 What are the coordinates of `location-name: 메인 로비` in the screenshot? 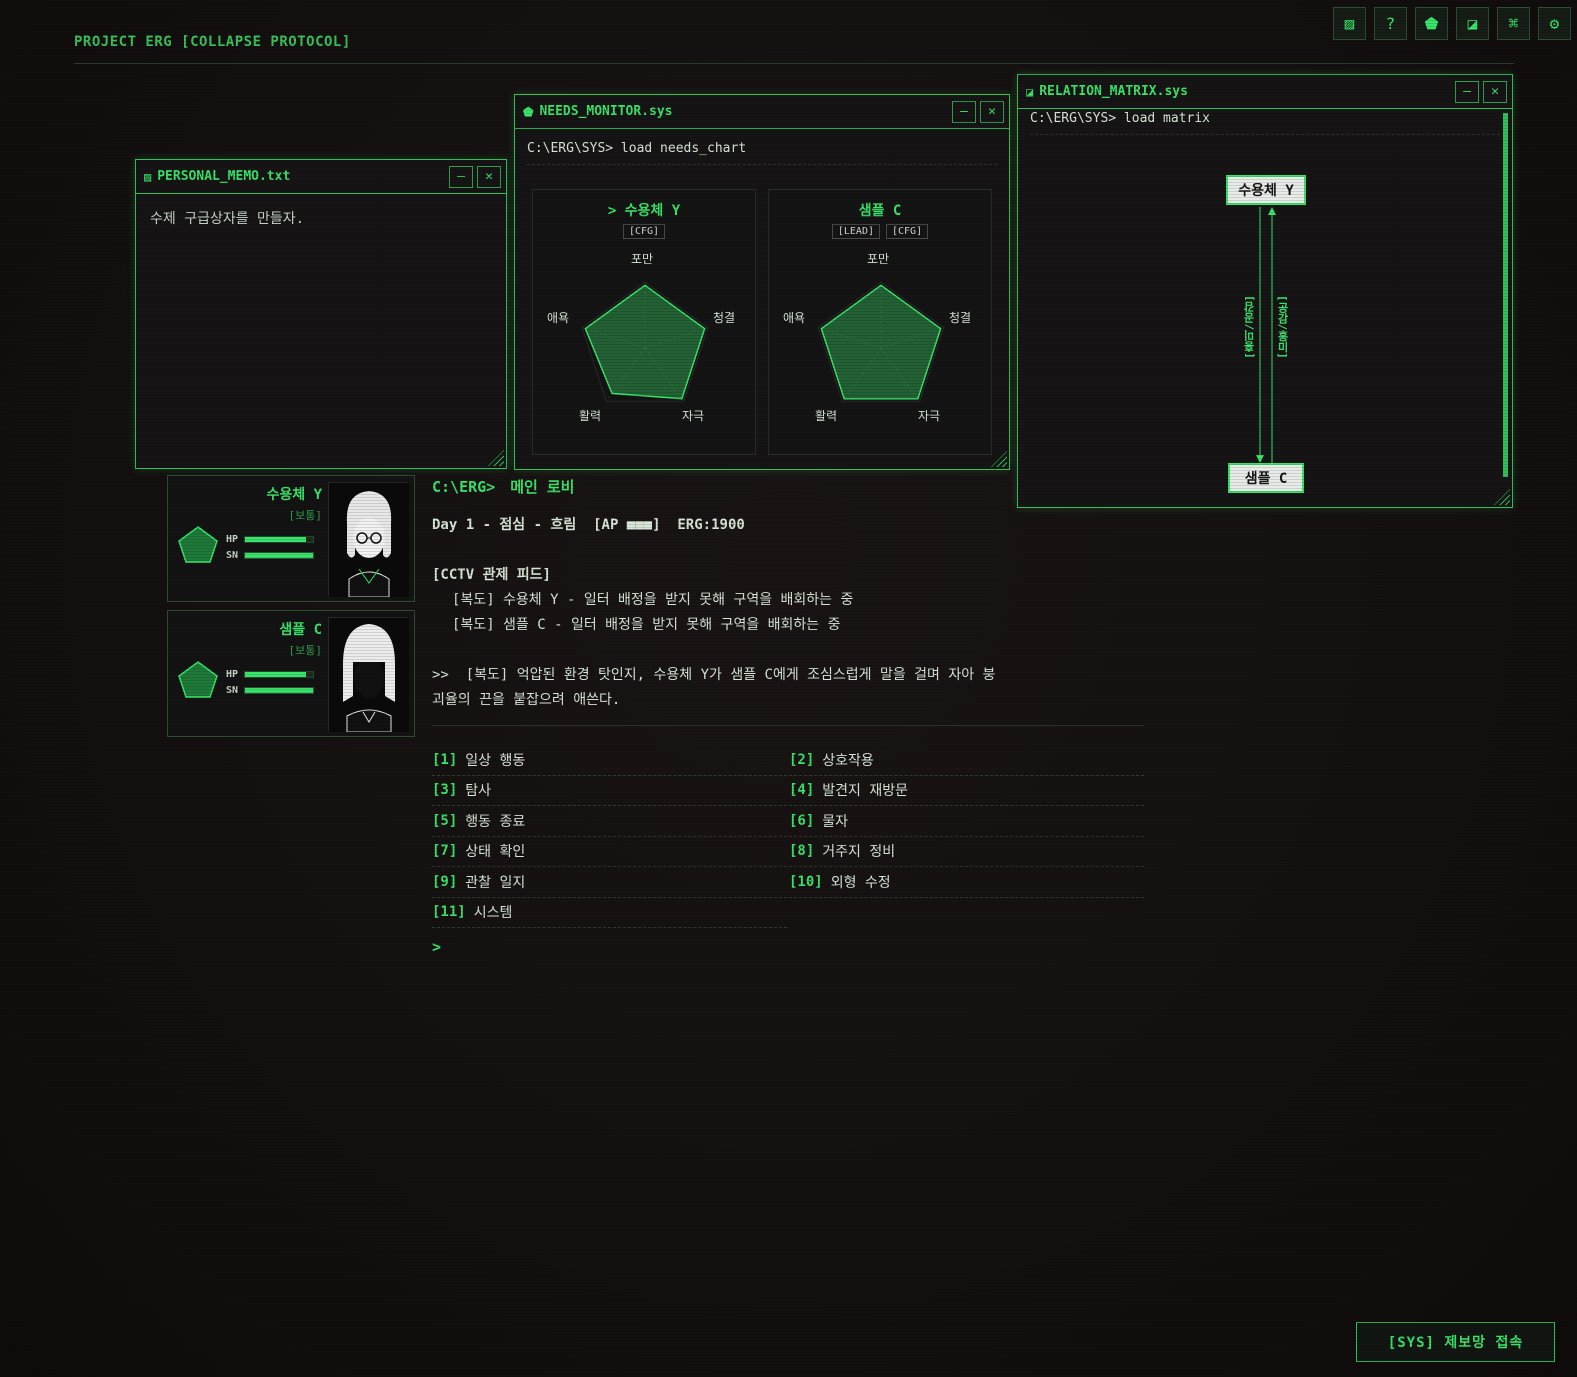 It's located at (542, 487).